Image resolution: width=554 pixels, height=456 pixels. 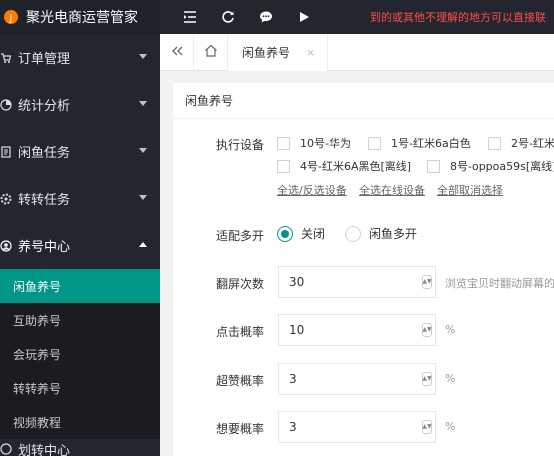 What do you see at coordinates (532, 143) in the screenshot?
I see `device-name: 2号-红米` at bounding box center [532, 143].